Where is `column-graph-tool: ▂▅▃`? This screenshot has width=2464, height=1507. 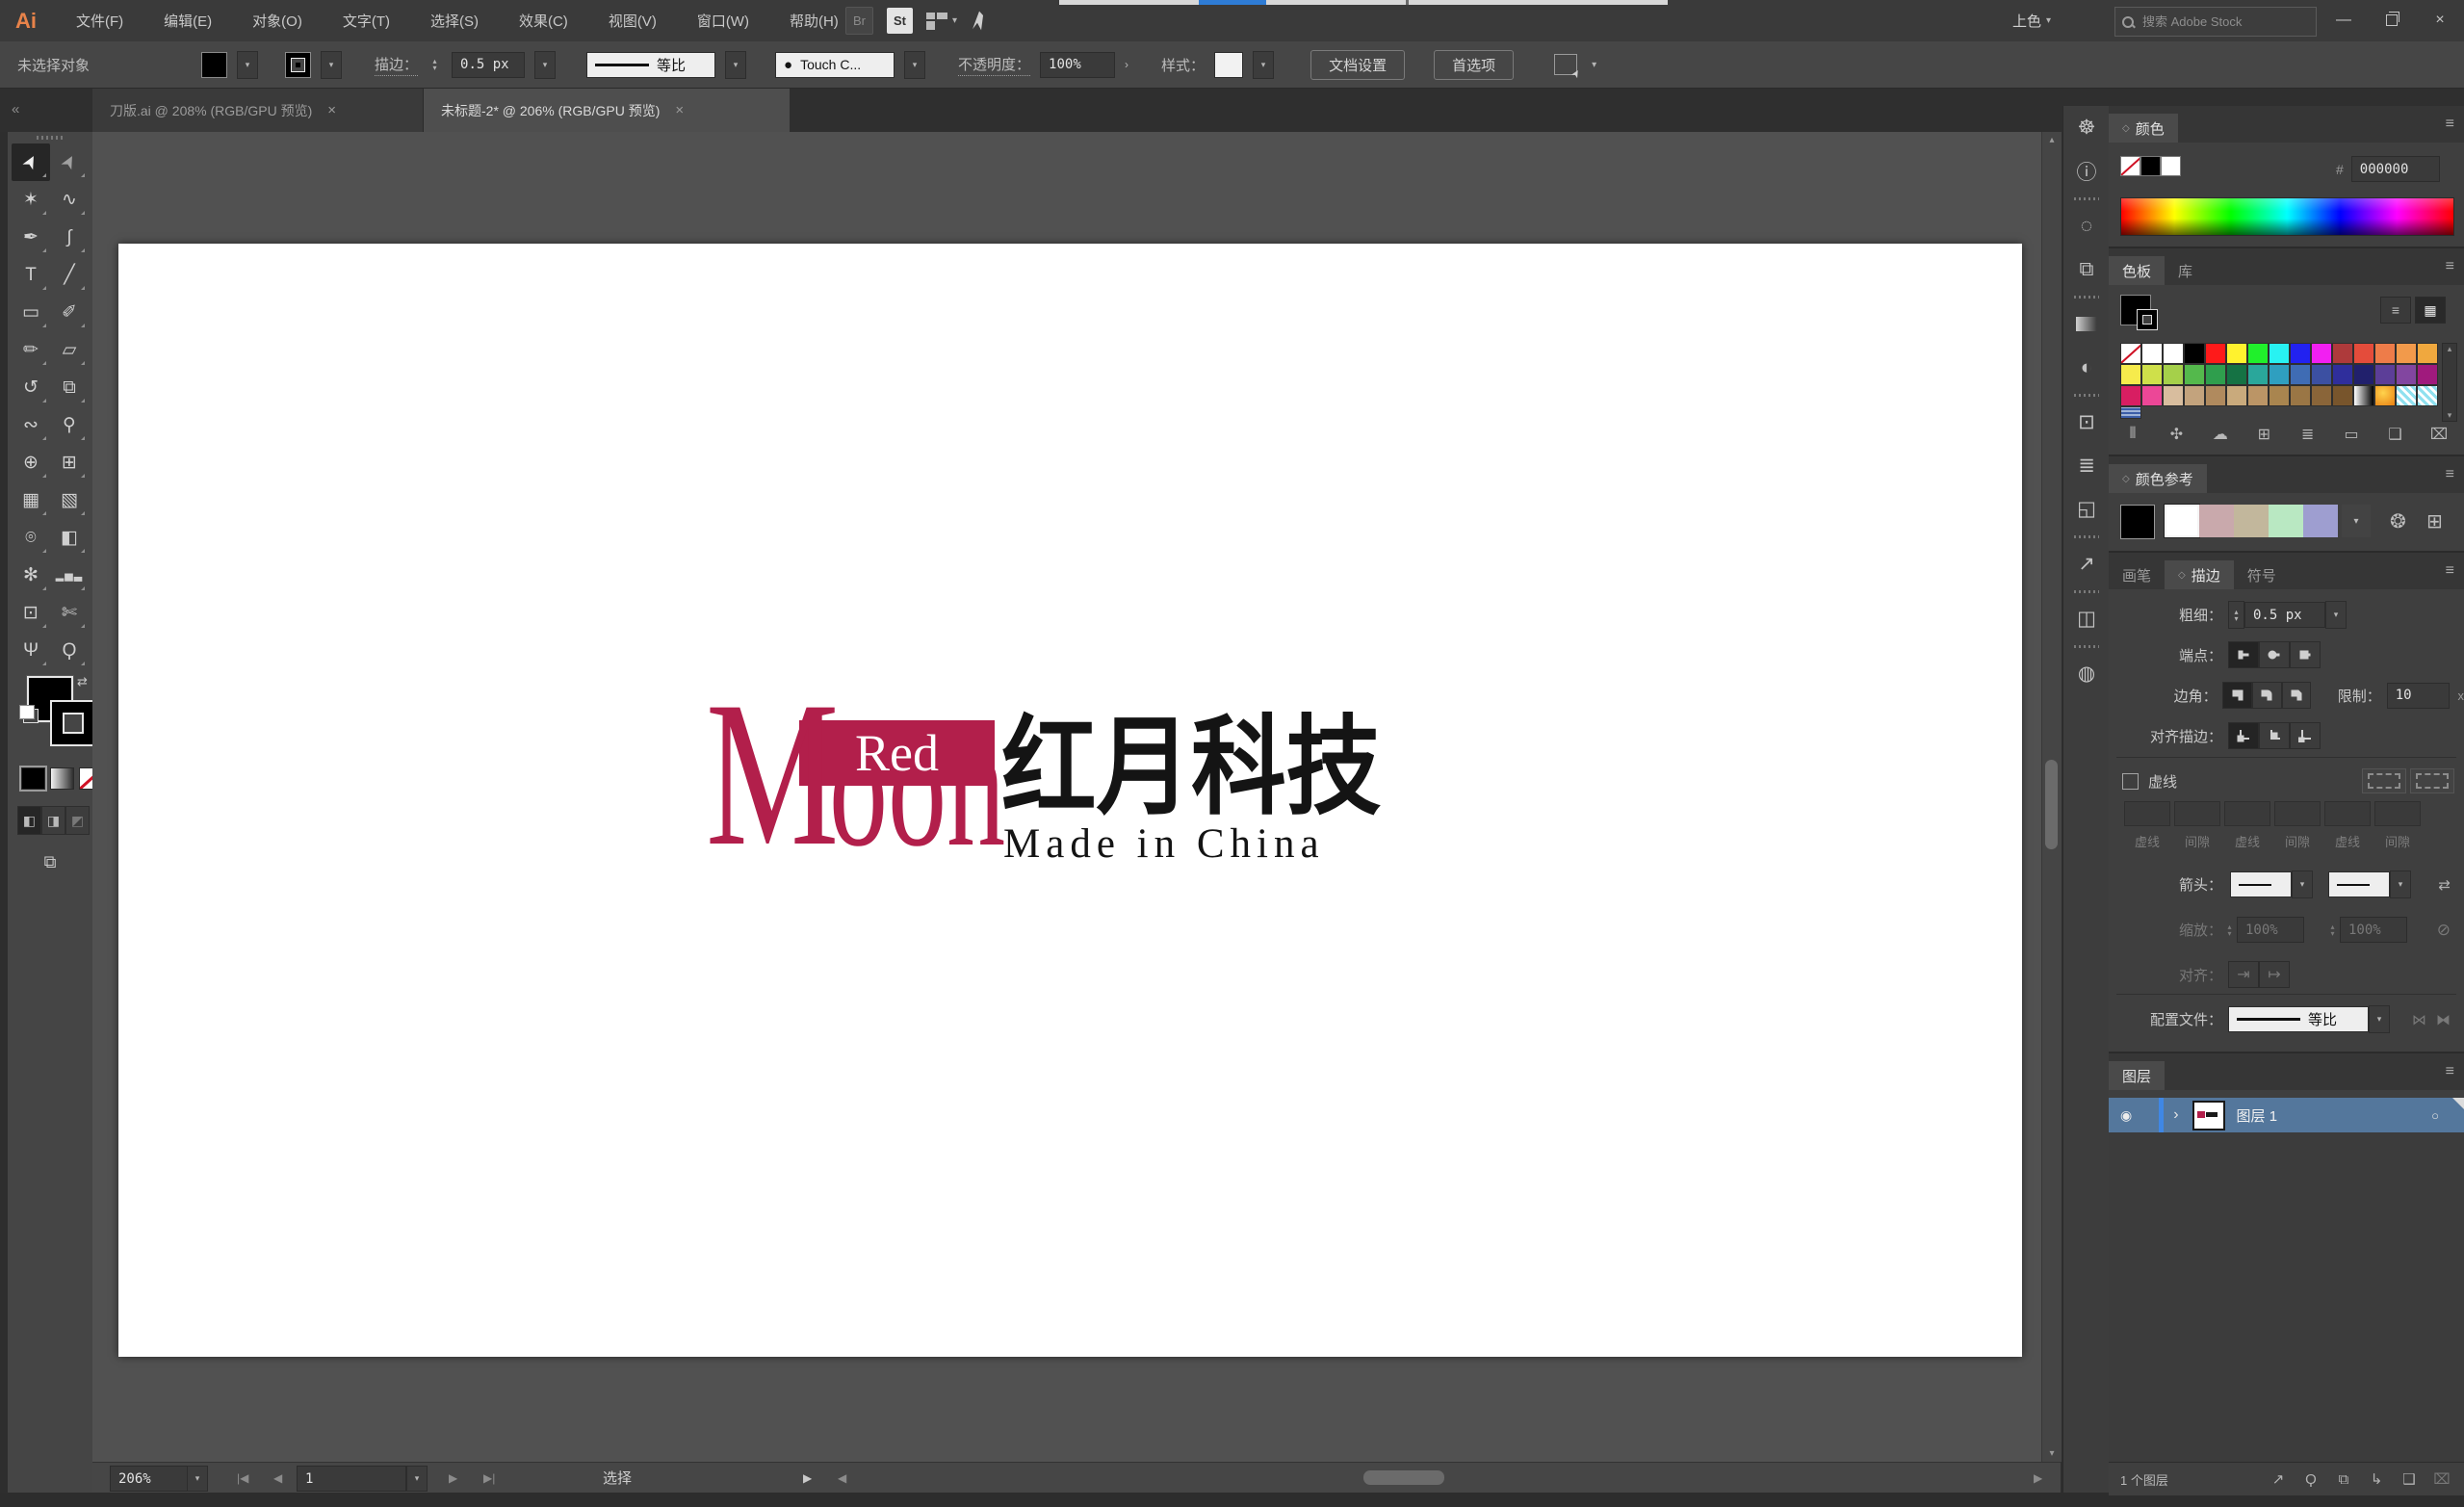 column-graph-tool: ▂▅▃ is located at coordinates (69, 575).